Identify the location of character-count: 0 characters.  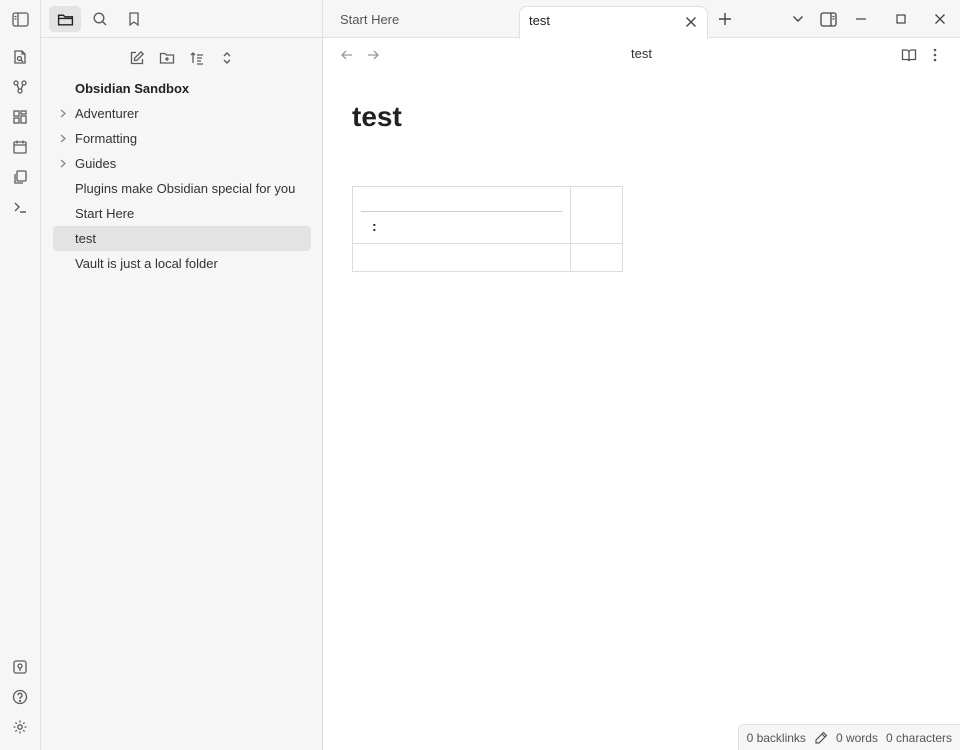
(918, 737).